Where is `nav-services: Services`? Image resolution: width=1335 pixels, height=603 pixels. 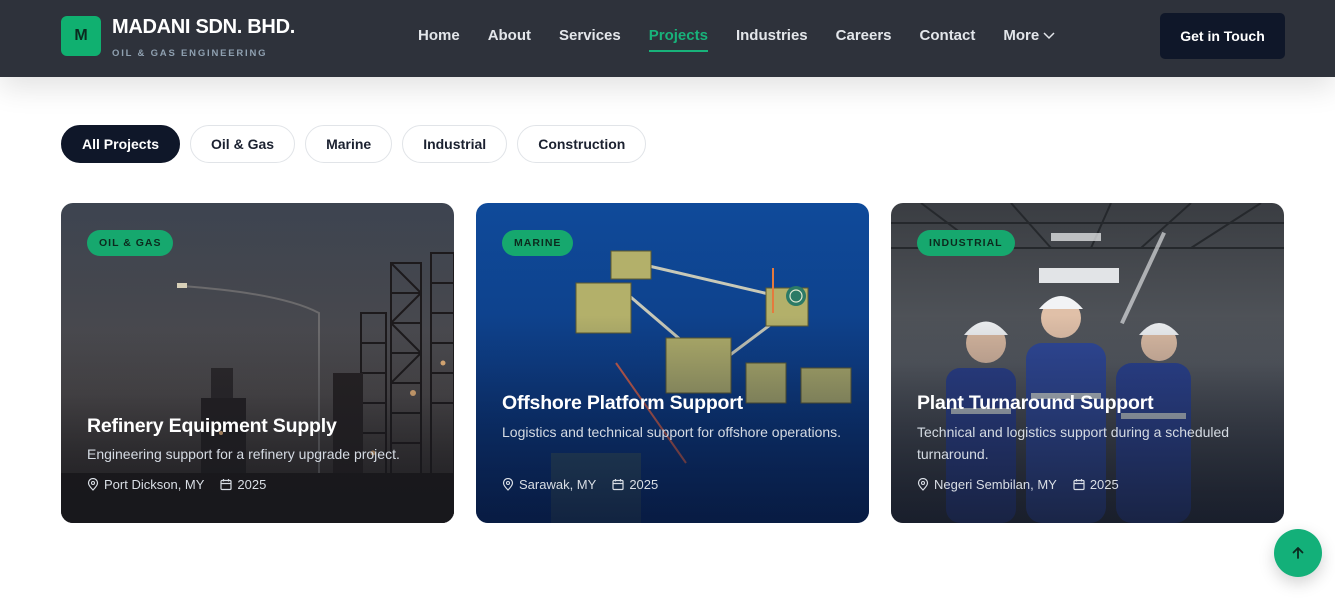 nav-services: Services is located at coordinates (590, 39).